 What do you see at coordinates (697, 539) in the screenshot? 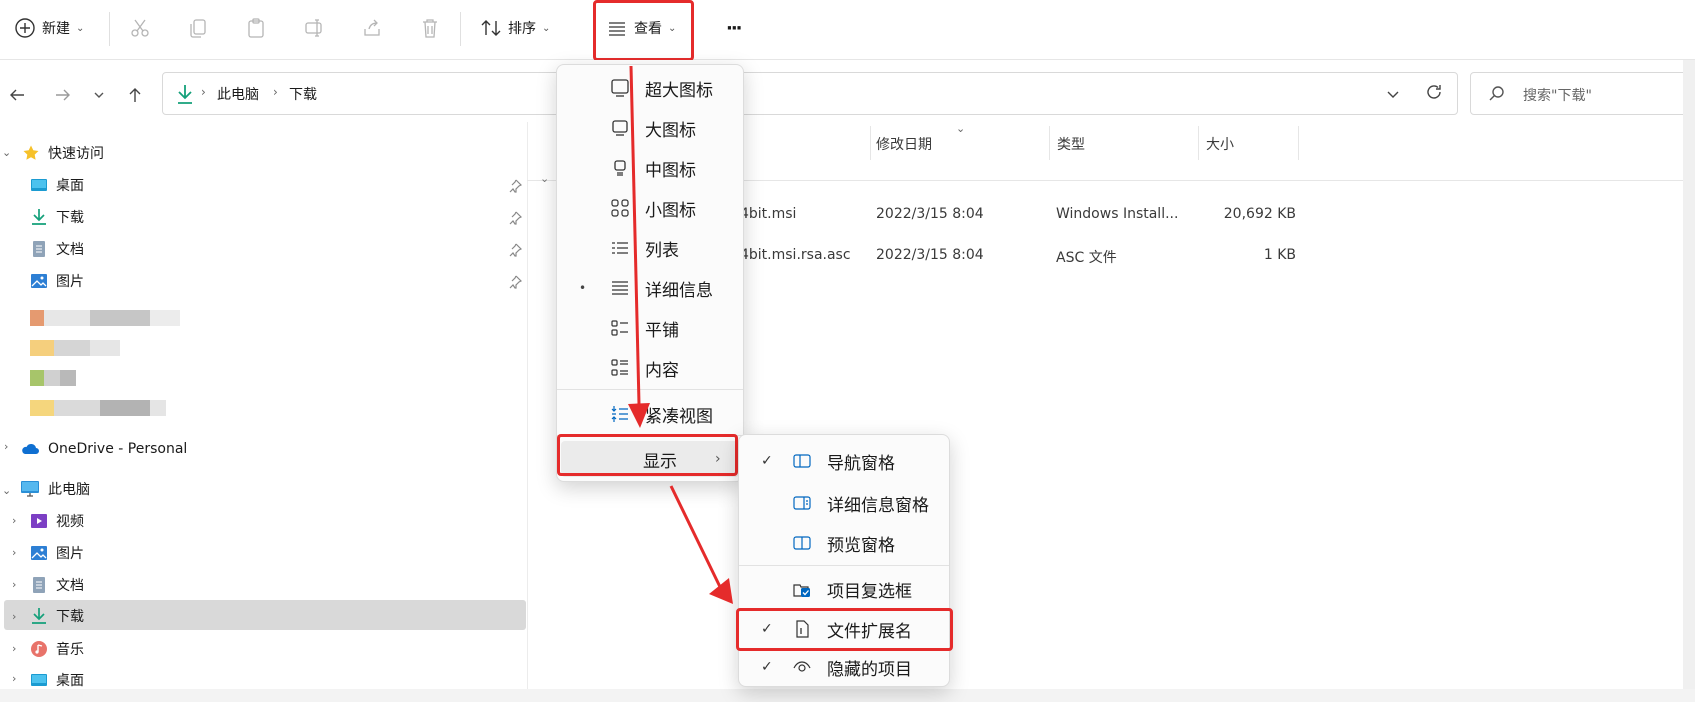
I see `arrow-to-file-extensions` at bounding box center [697, 539].